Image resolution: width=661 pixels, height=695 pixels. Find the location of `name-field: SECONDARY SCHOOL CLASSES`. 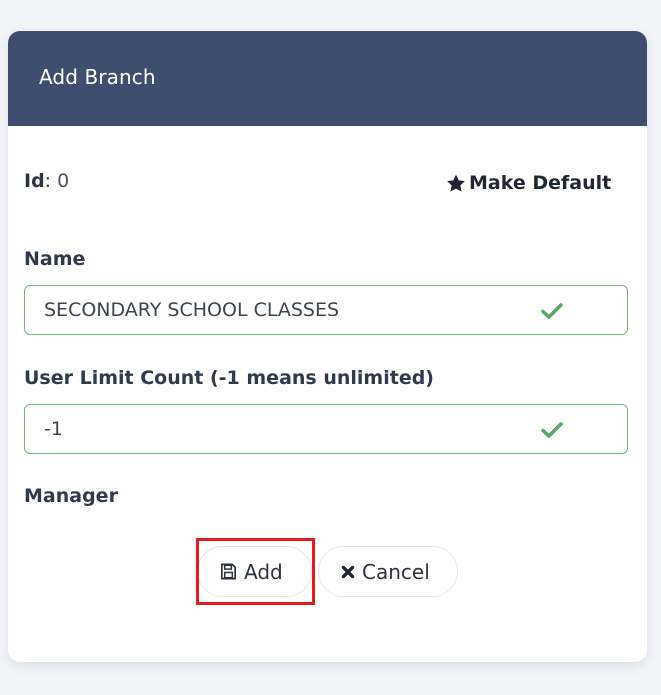

name-field: SECONDARY SCHOOL CLASSES is located at coordinates (326, 310).